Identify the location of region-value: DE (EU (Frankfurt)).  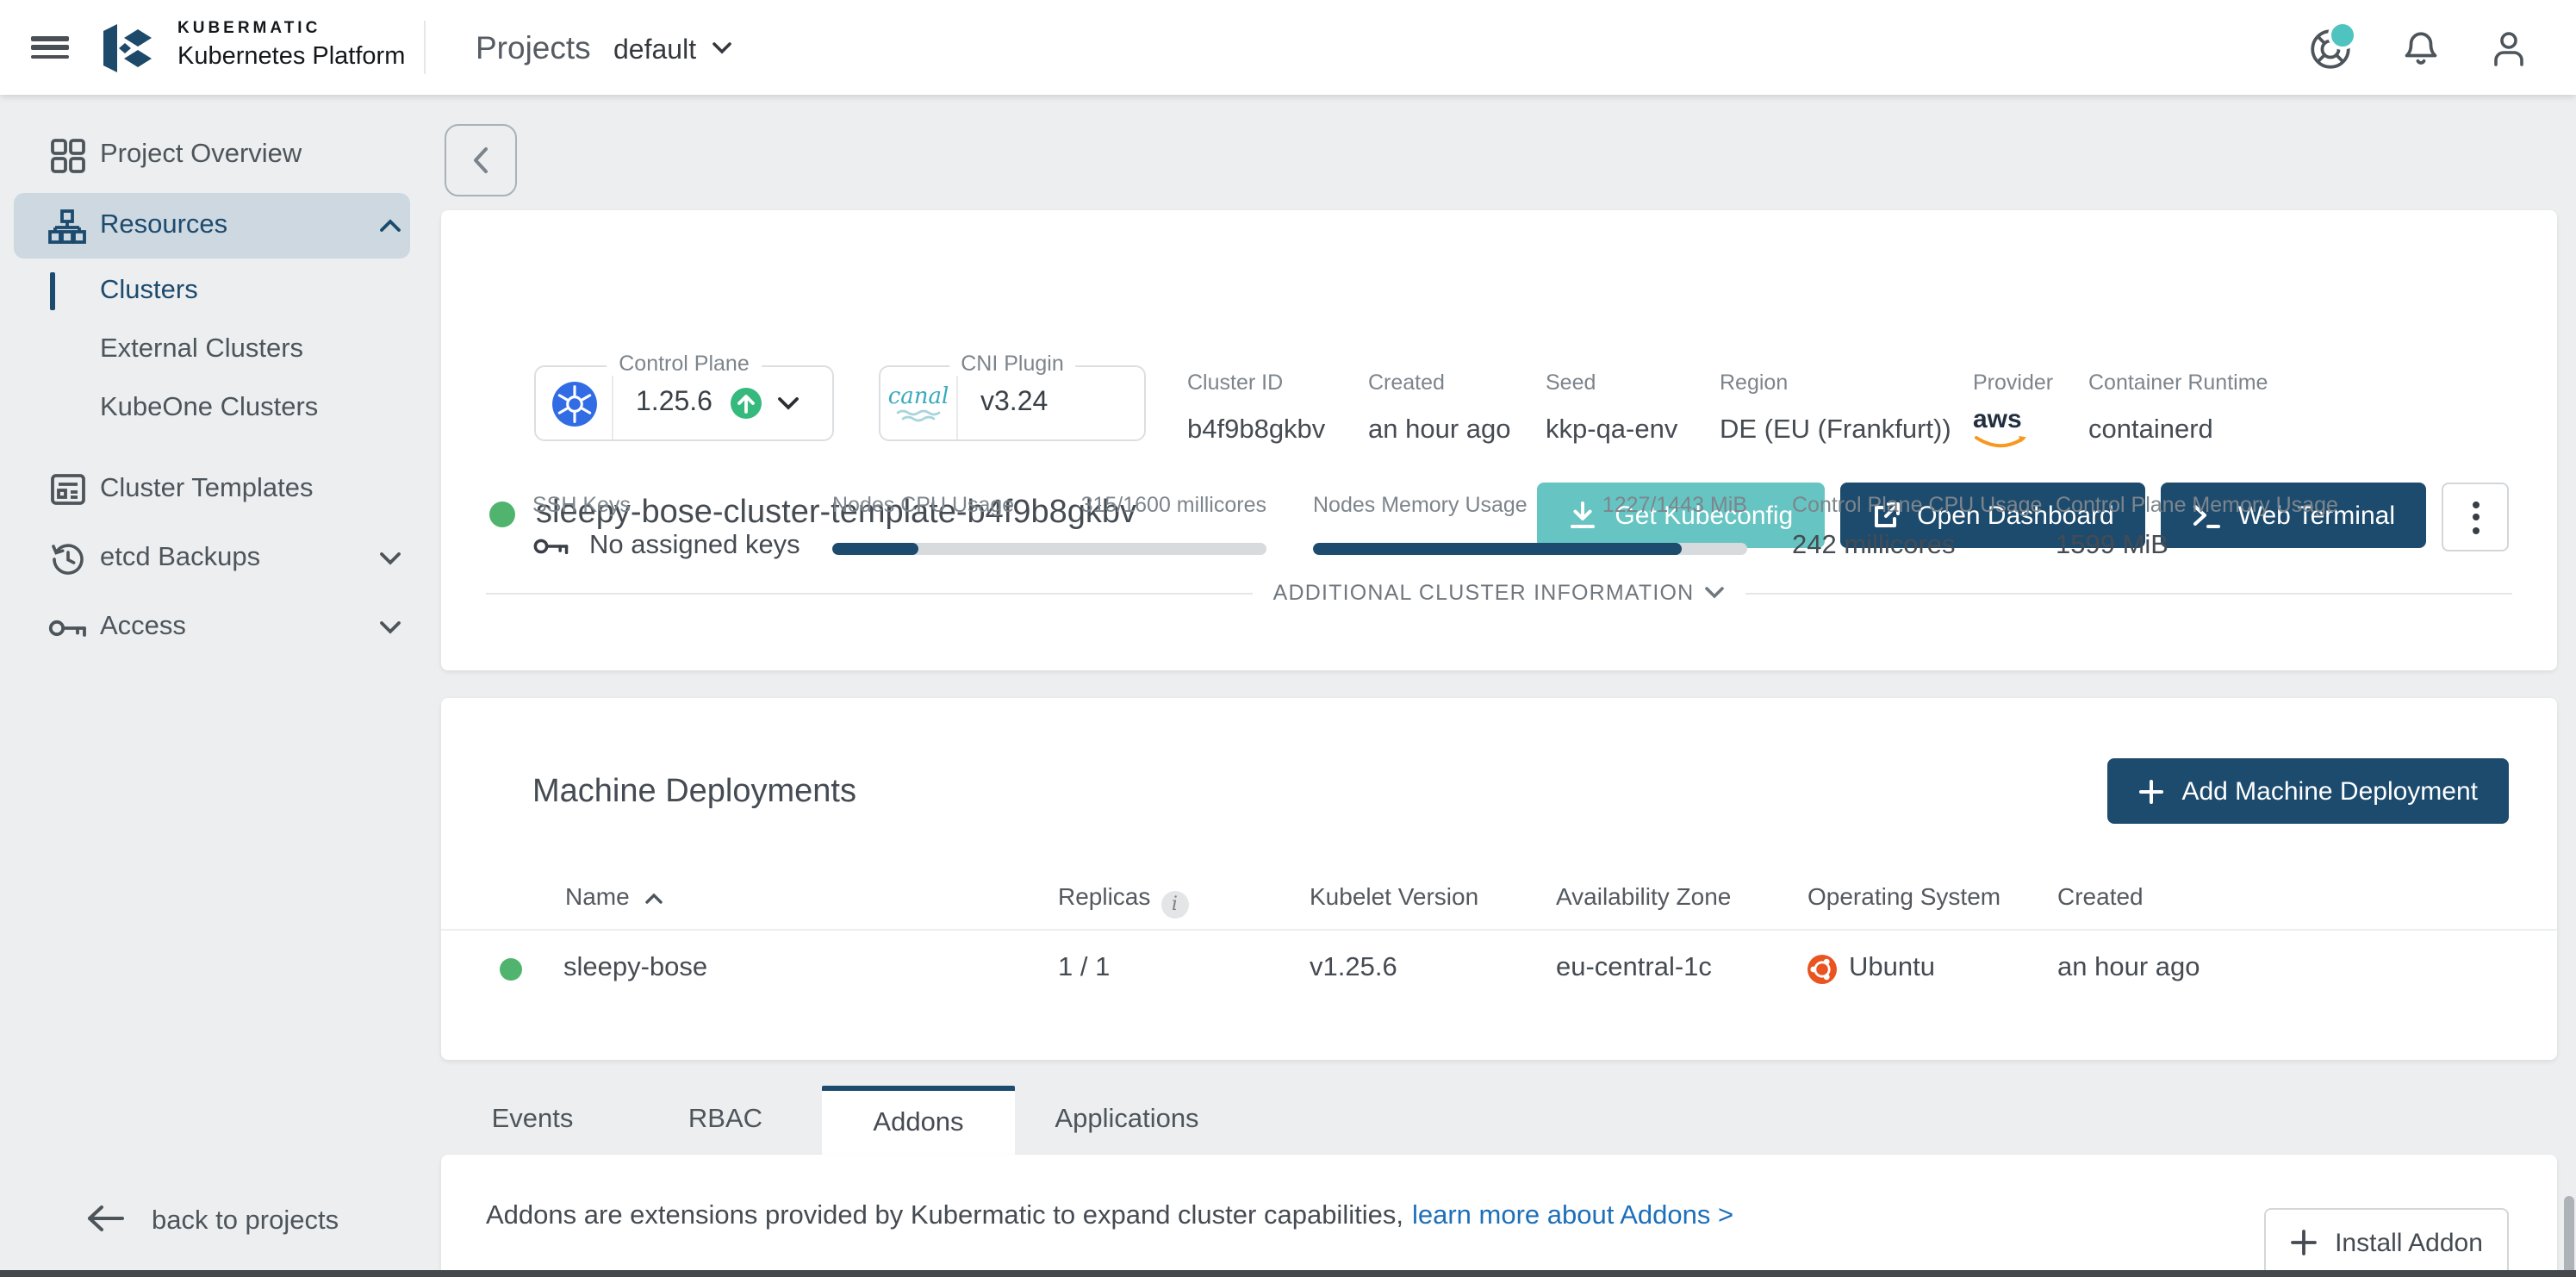
(1836, 430).